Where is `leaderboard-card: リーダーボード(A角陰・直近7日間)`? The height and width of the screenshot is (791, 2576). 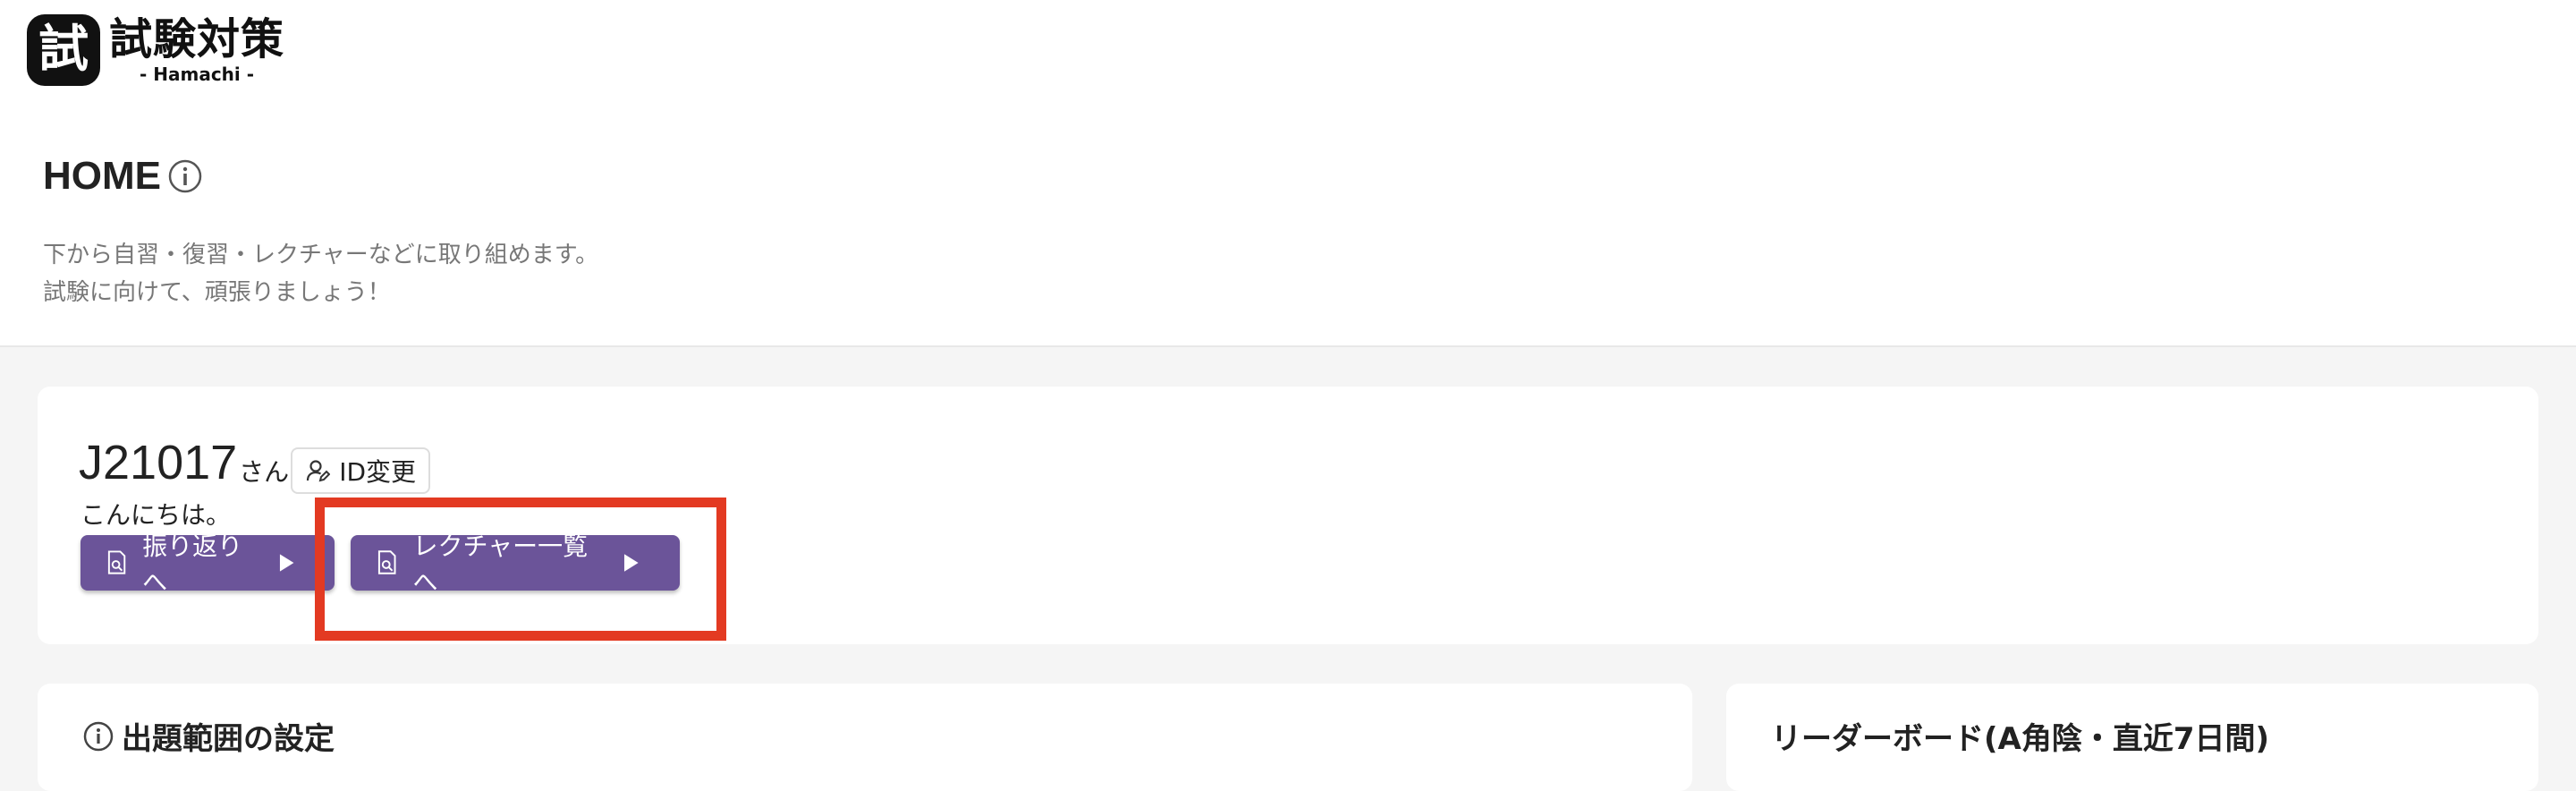
leaderboard-card: リーダーボード(A角陰・直近7日間) is located at coordinates (2132, 738).